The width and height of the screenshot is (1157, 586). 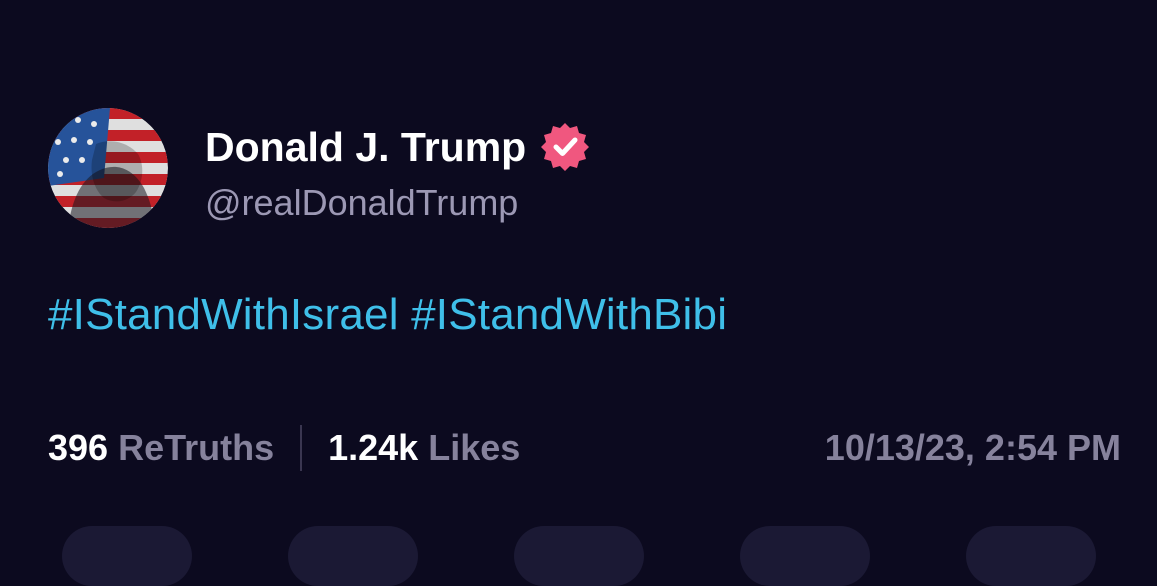 I want to click on likes-count: 1.24k, so click(x=373, y=447).